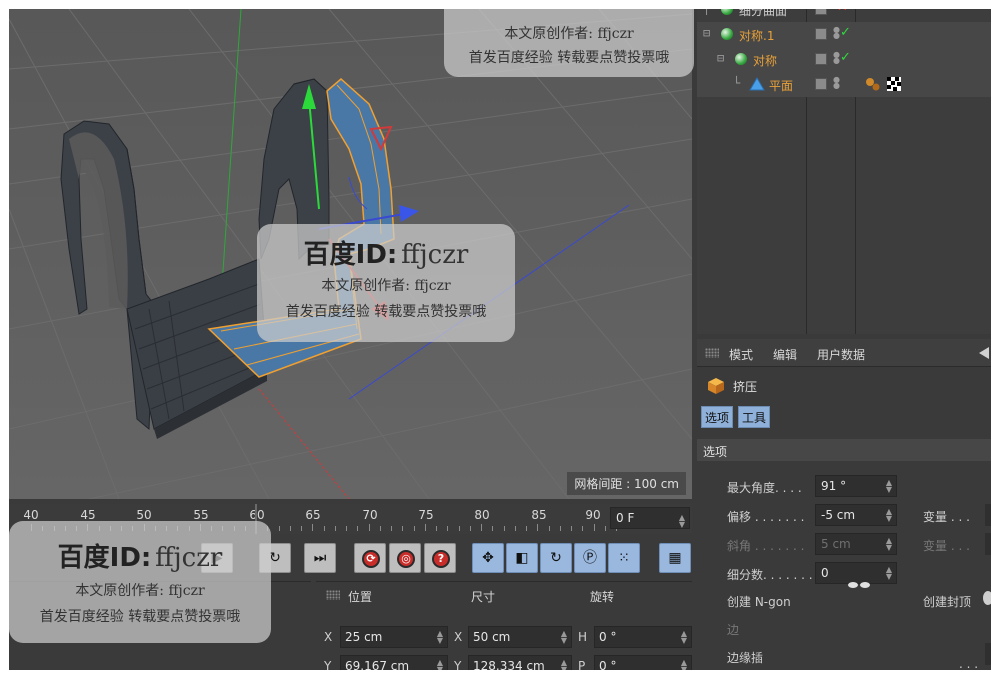 This screenshot has height=679, width=1000. What do you see at coordinates (593, 515) in the screenshot?
I see `tick-label: 90` at bounding box center [593, 515].